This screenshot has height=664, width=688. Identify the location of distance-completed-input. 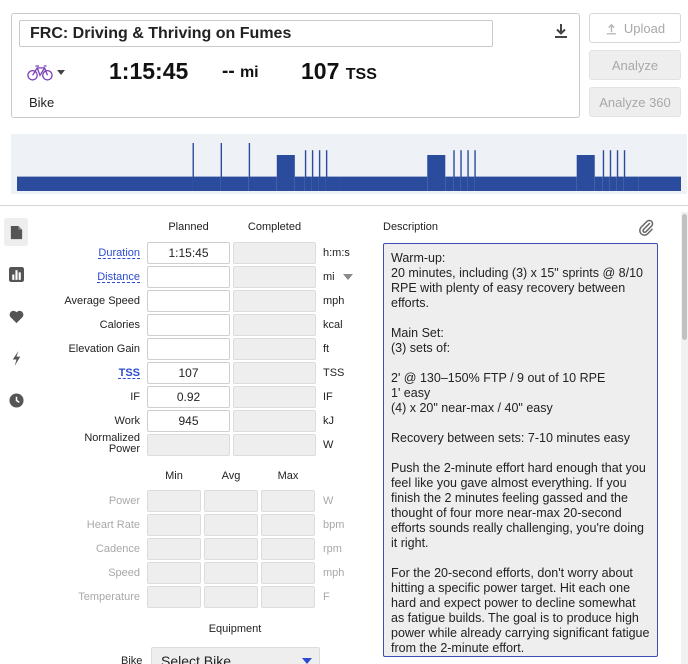
(274, 277).